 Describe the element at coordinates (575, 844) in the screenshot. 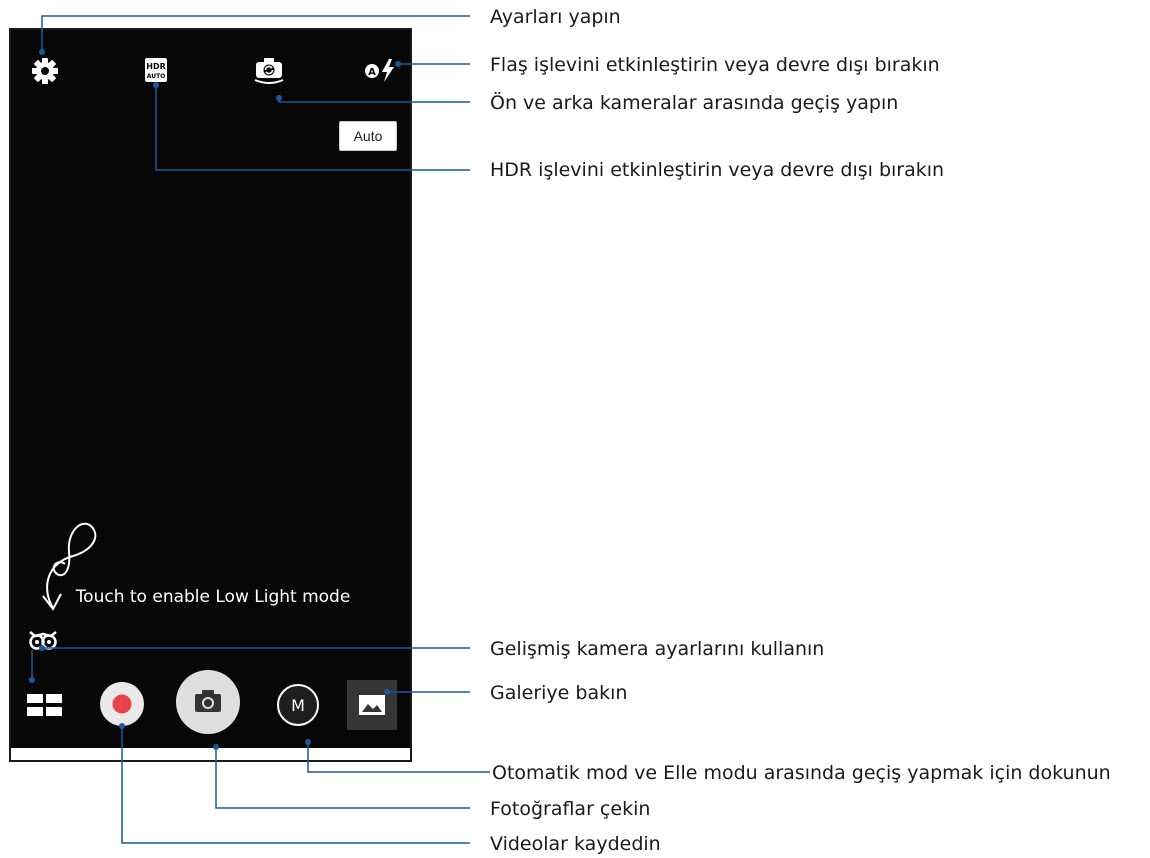

I see `callout-video: Videolar kaydedin` at that location.